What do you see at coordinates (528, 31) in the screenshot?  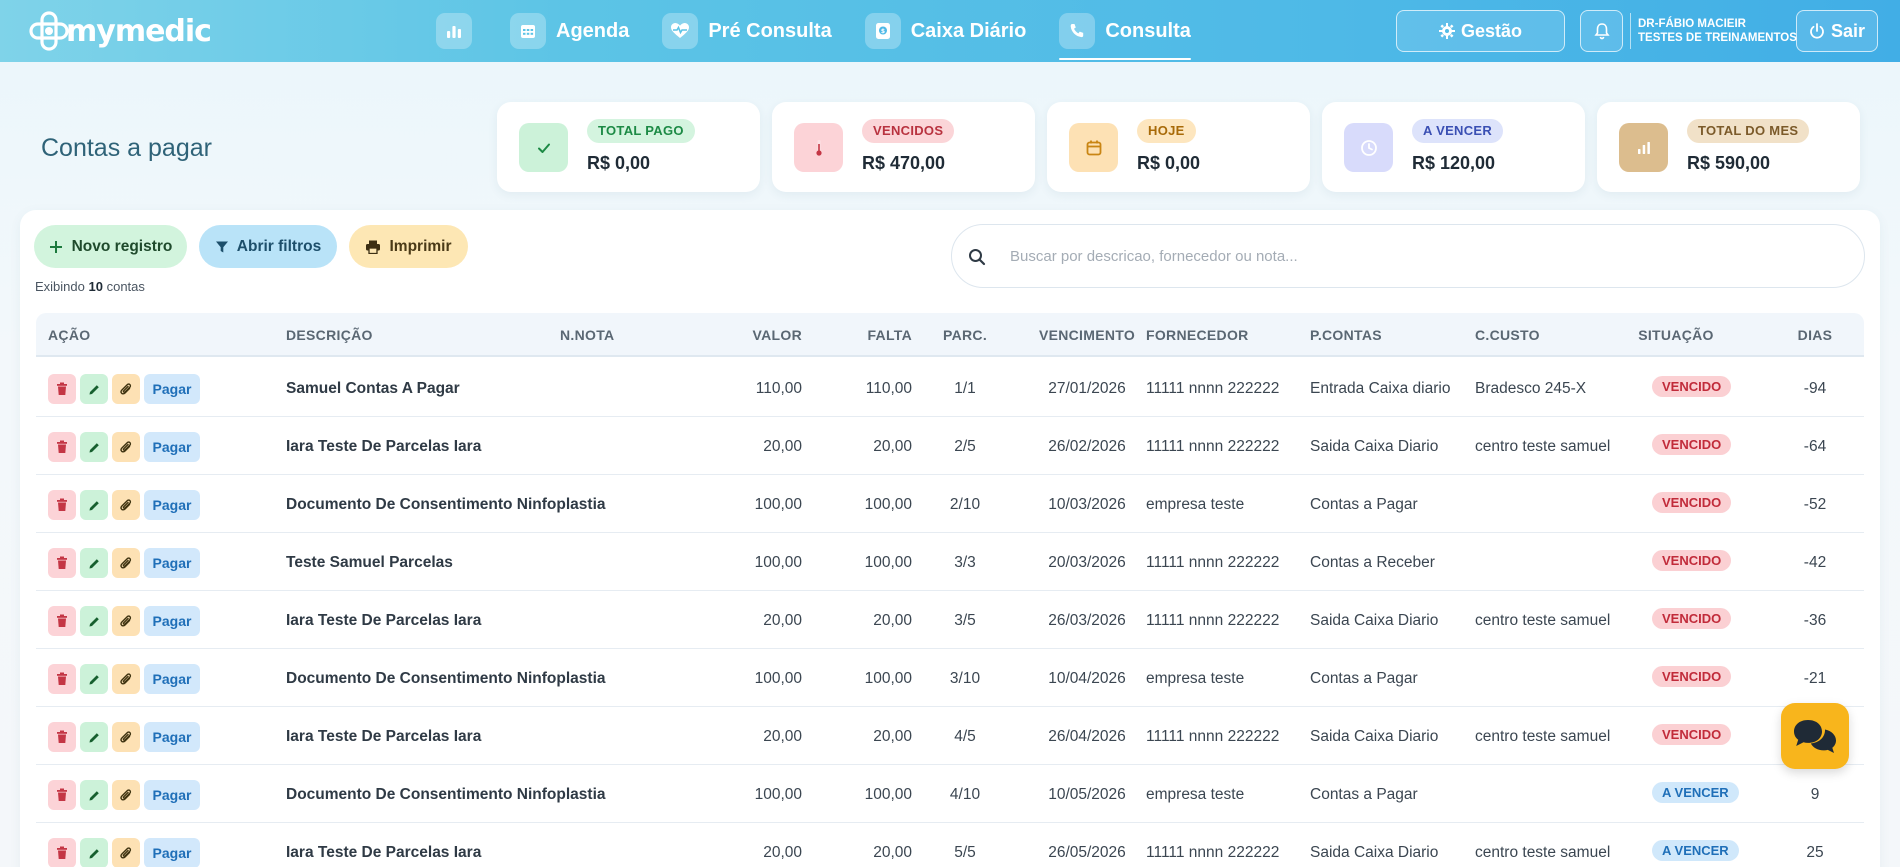 I see `calendar-icon` at bounding box center [528, 31].